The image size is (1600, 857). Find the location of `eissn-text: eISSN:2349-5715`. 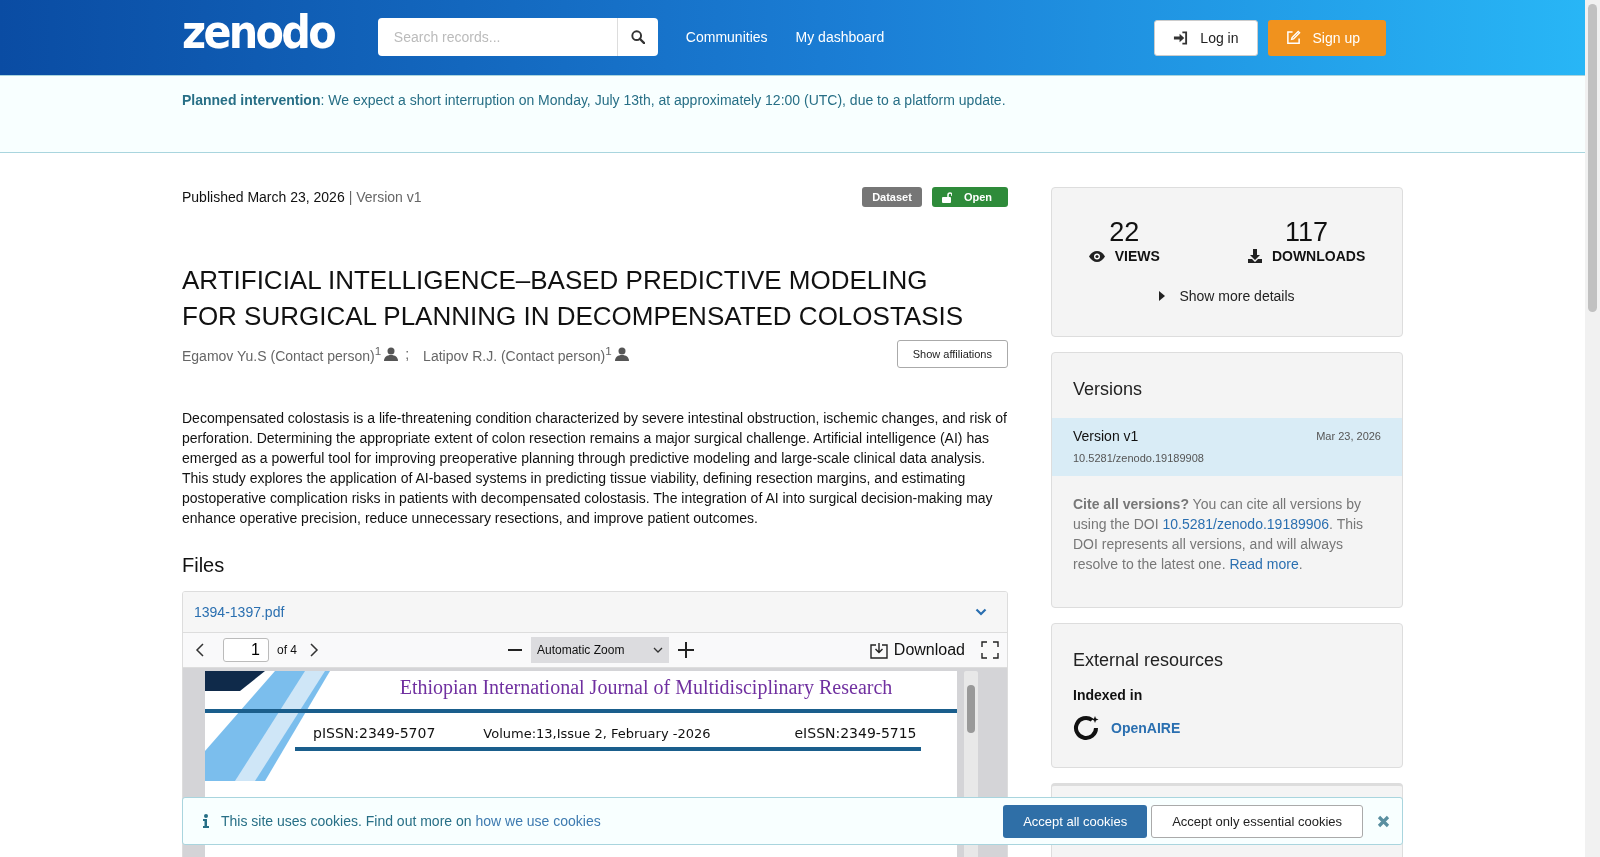

eissn-text: eISSN:2349-5715 is located at coordinates (855, 733).